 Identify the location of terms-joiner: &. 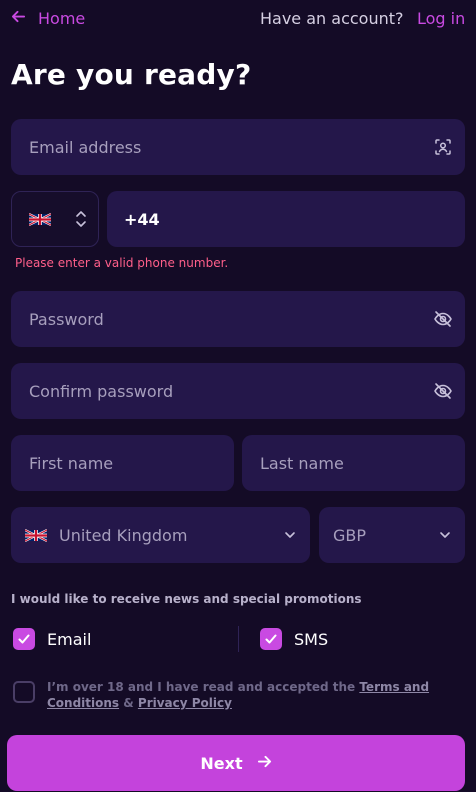
(128, 703).